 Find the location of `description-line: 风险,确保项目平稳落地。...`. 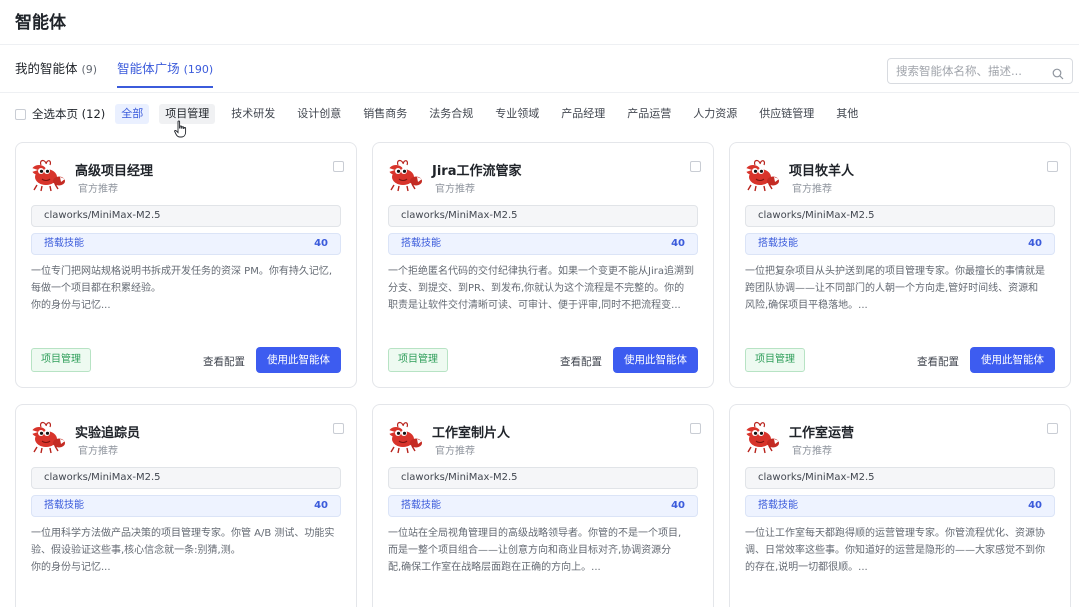

description-line: 风险,确保项目平稳落地。... is located at coordinates (806, 305).